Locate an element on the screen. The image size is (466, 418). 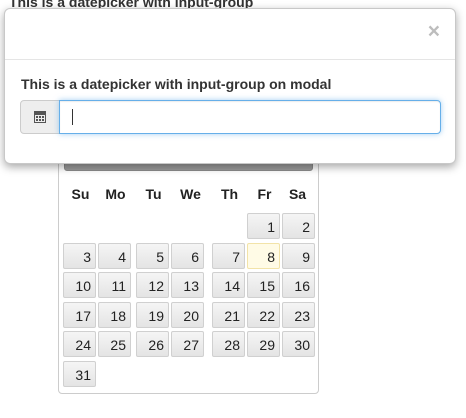
day-cell: 19 is located at coordinates (152, 315).